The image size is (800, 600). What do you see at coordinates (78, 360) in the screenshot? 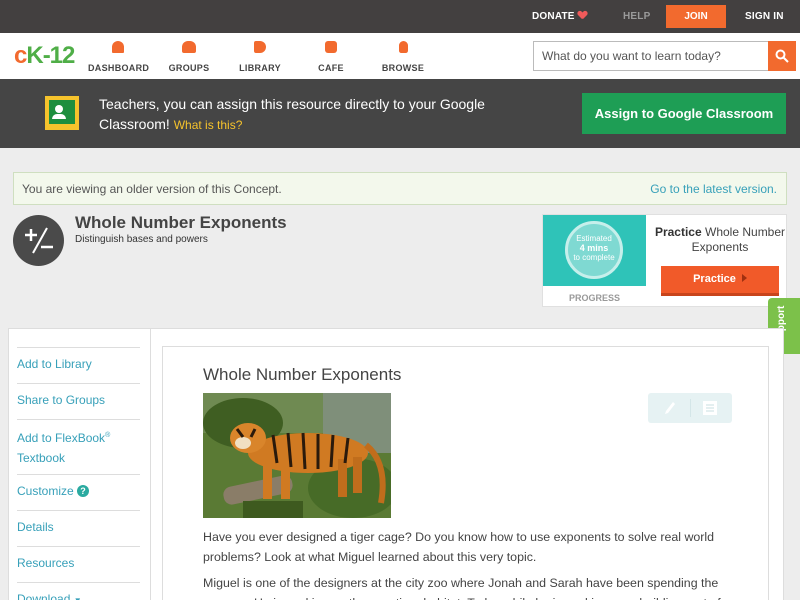
I see `sidebar-add-to-library: Add to Library` at bounding box center [78, 360].